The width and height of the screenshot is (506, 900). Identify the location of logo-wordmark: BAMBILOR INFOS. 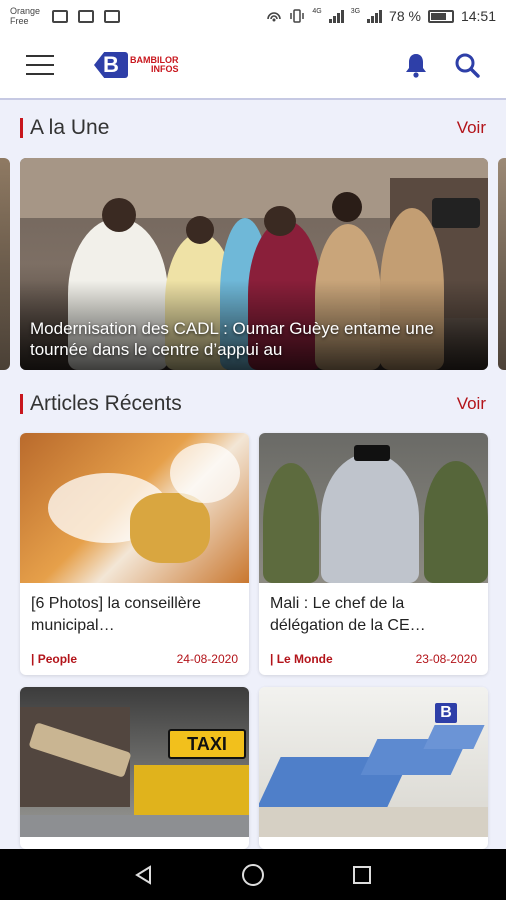
(154, 65).